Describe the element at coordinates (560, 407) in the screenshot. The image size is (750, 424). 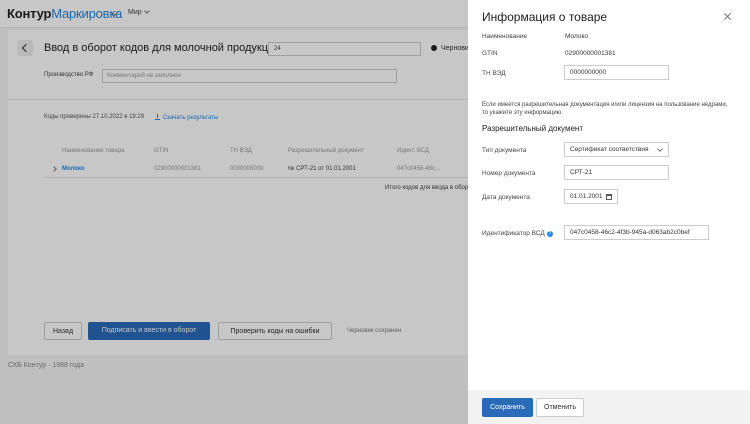
I see `cancel-button: Отменить` at that location.